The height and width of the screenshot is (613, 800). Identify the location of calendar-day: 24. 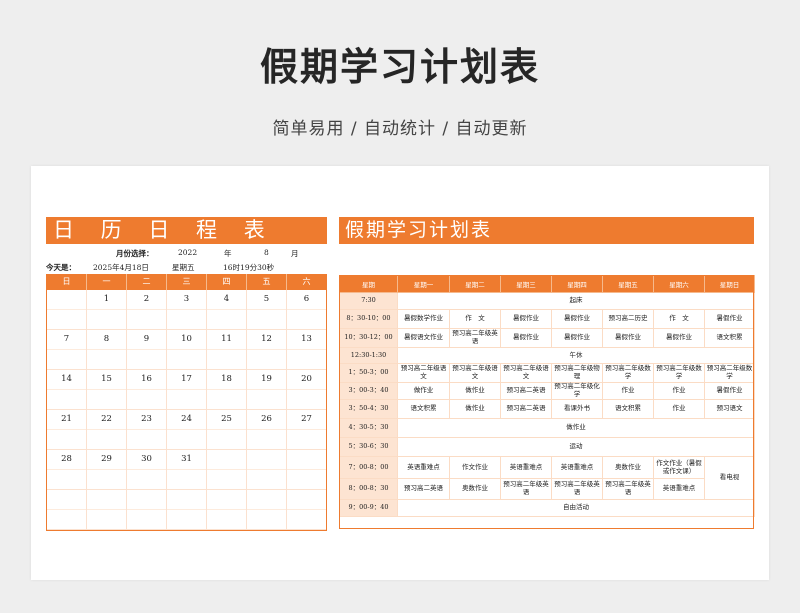
(187, 430).